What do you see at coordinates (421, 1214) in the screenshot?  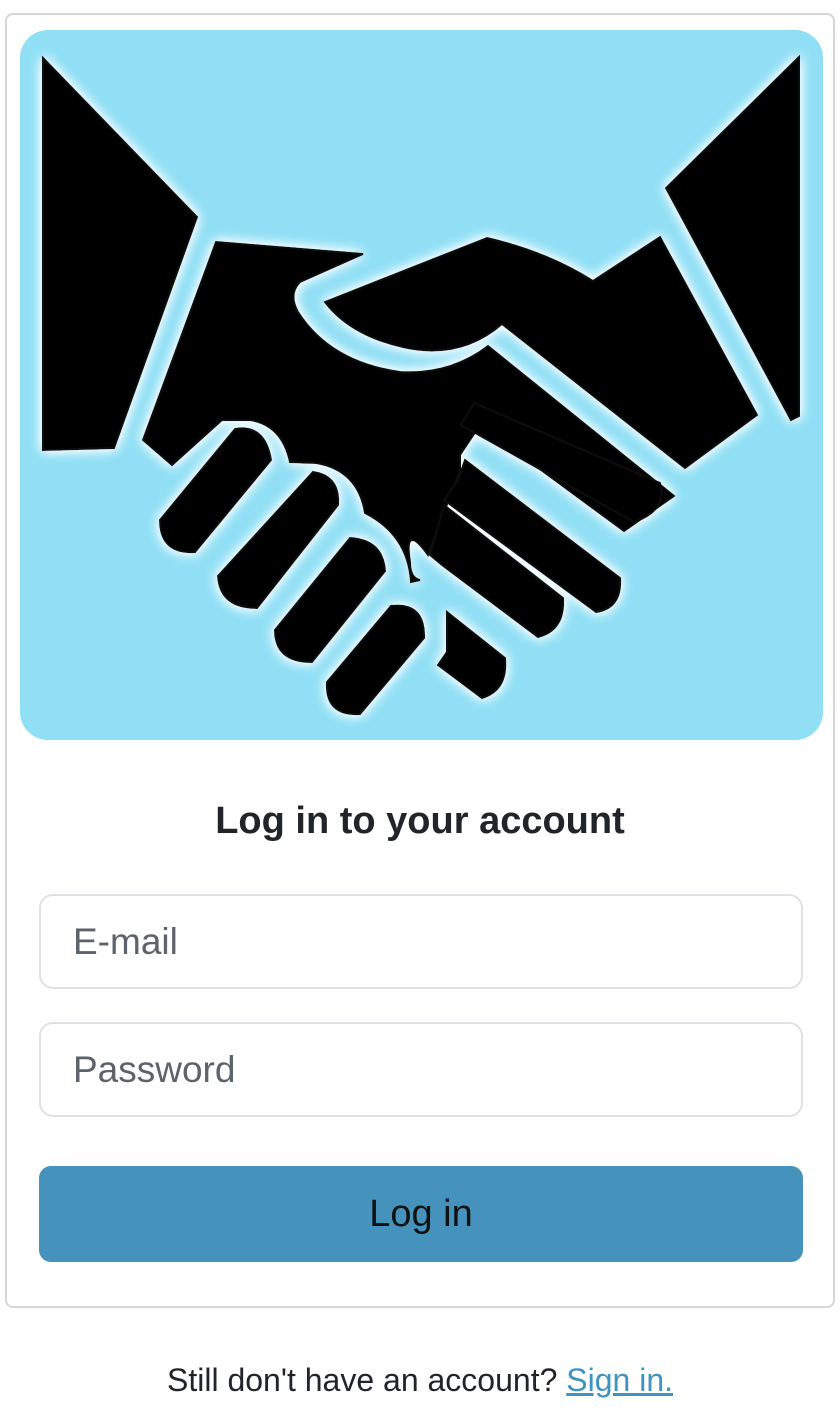 I see `login-button: Log in` at bounding box center [421, 1214].